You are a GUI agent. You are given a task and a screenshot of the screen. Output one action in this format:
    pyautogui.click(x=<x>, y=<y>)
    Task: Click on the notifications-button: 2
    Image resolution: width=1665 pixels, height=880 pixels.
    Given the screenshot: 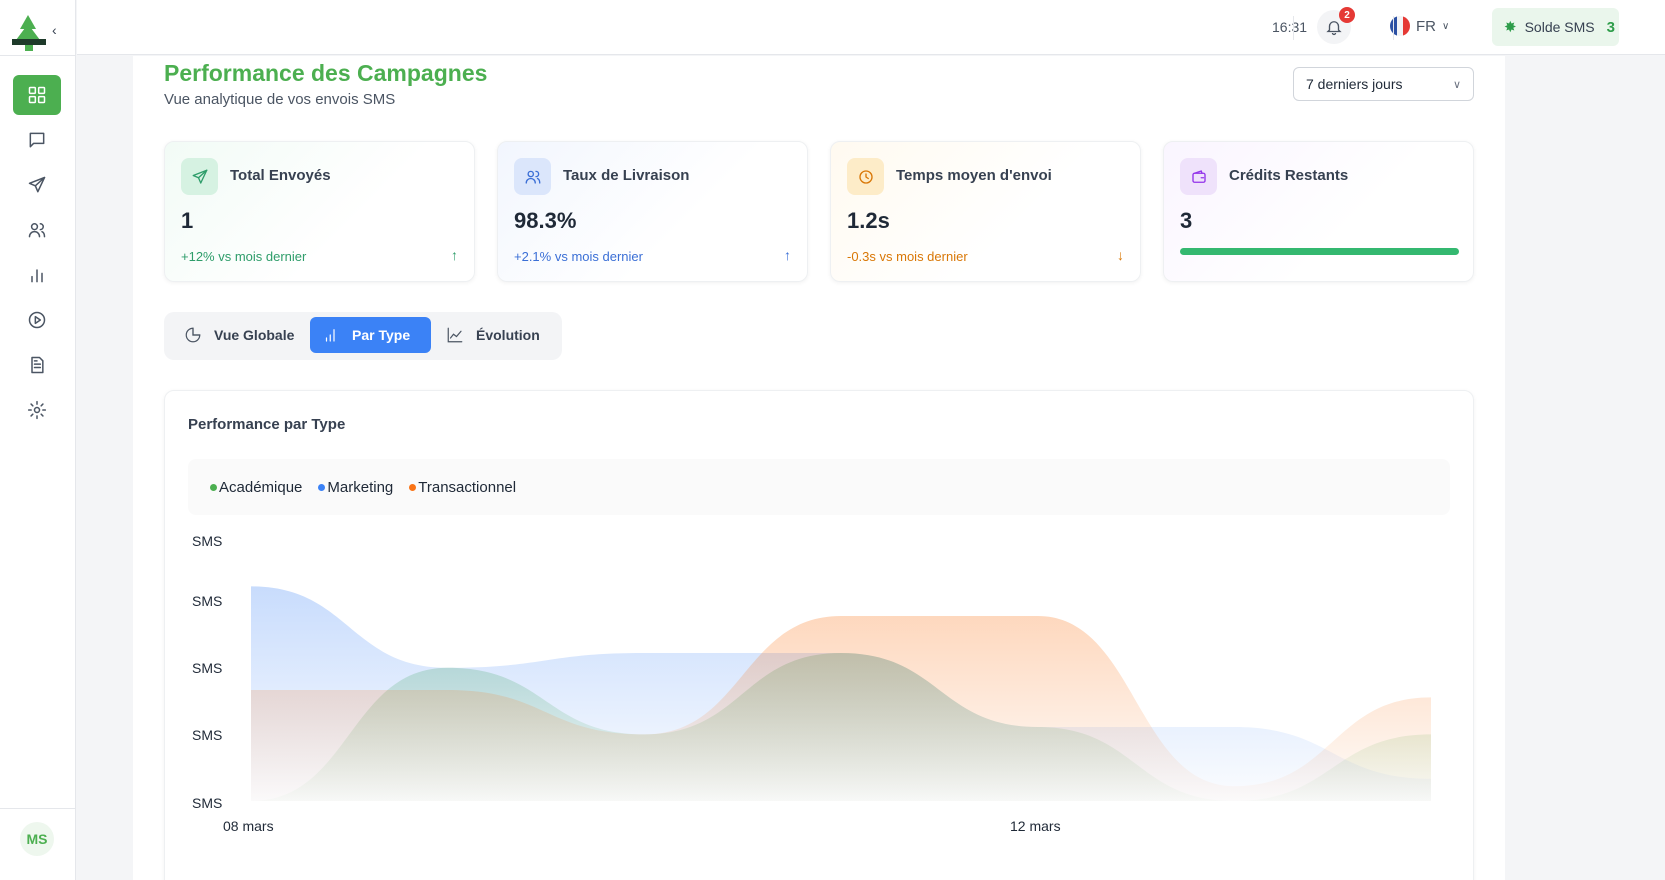 What is the action you would take?
    pyautogui.click(x=1336, y=25)
    